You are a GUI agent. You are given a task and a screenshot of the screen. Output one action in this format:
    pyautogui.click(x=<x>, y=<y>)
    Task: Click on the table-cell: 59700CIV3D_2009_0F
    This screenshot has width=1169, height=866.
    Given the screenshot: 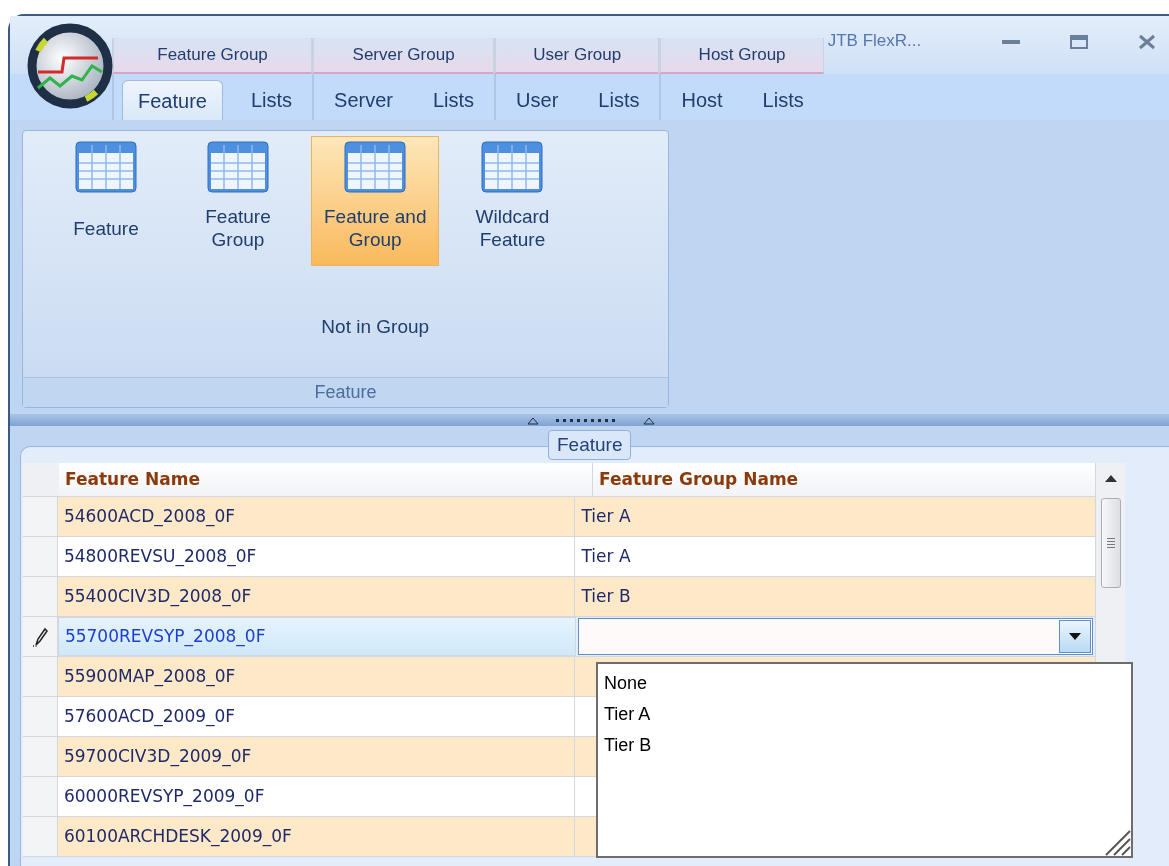 What is the action you would take?
    pyautogui.click(x=316, y=756)
    